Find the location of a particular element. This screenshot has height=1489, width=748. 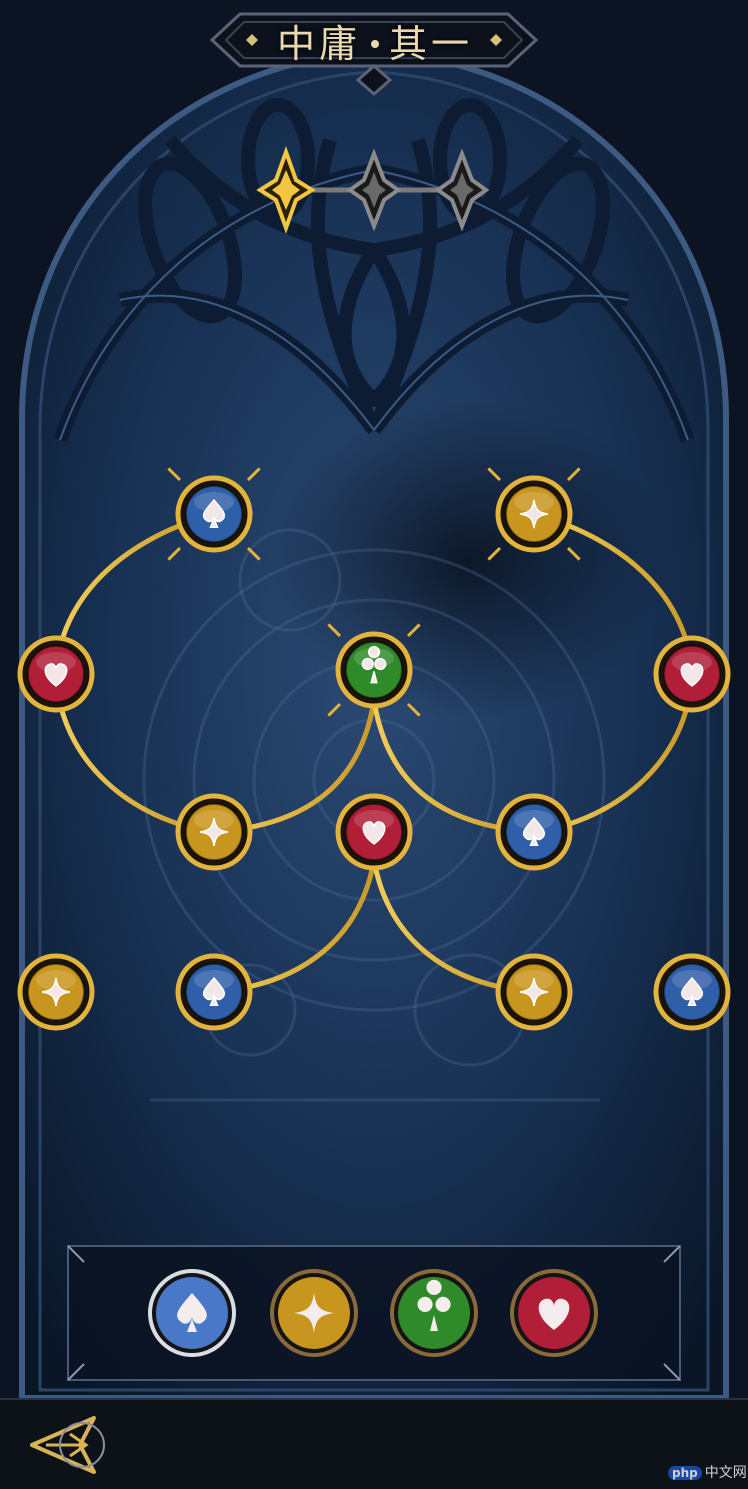

shadow-blob is located at coordinates (470, 560).